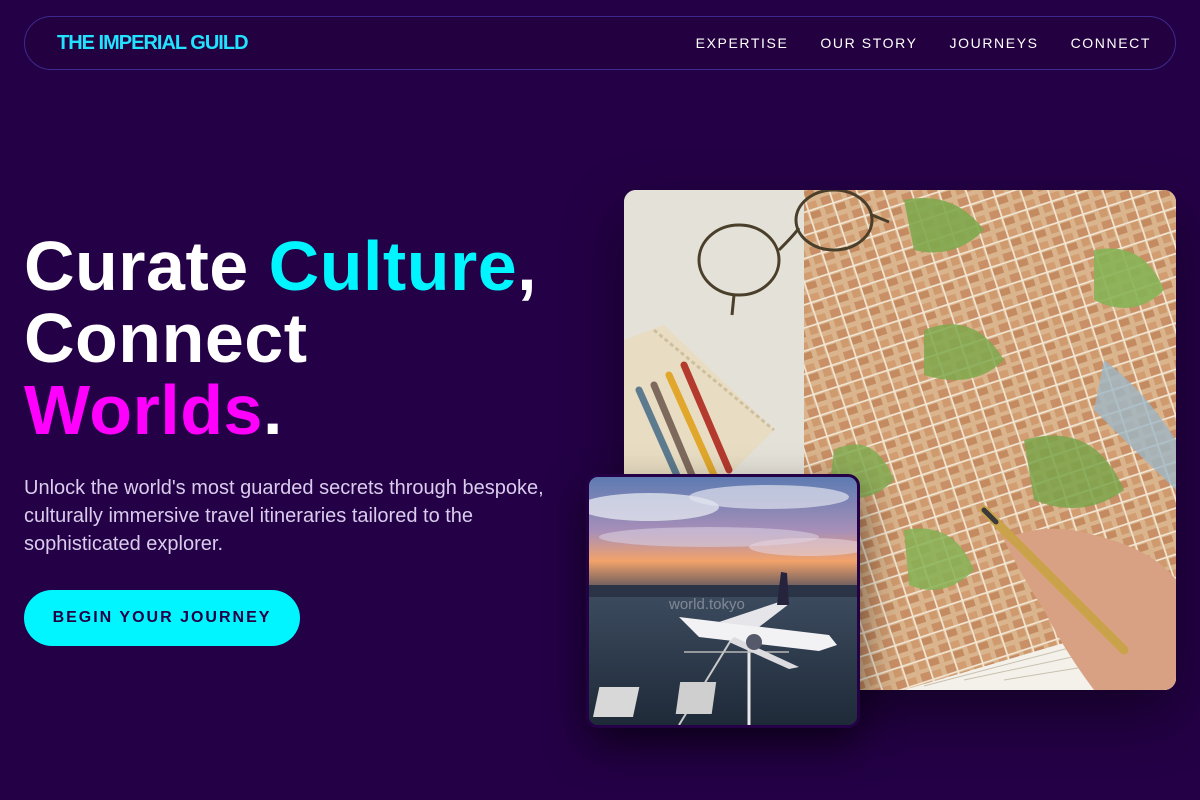 This screenshot has height=800, width=1200. I want to click on airplane-at-sunset-photo: world.tokyo, so click(723, 601).